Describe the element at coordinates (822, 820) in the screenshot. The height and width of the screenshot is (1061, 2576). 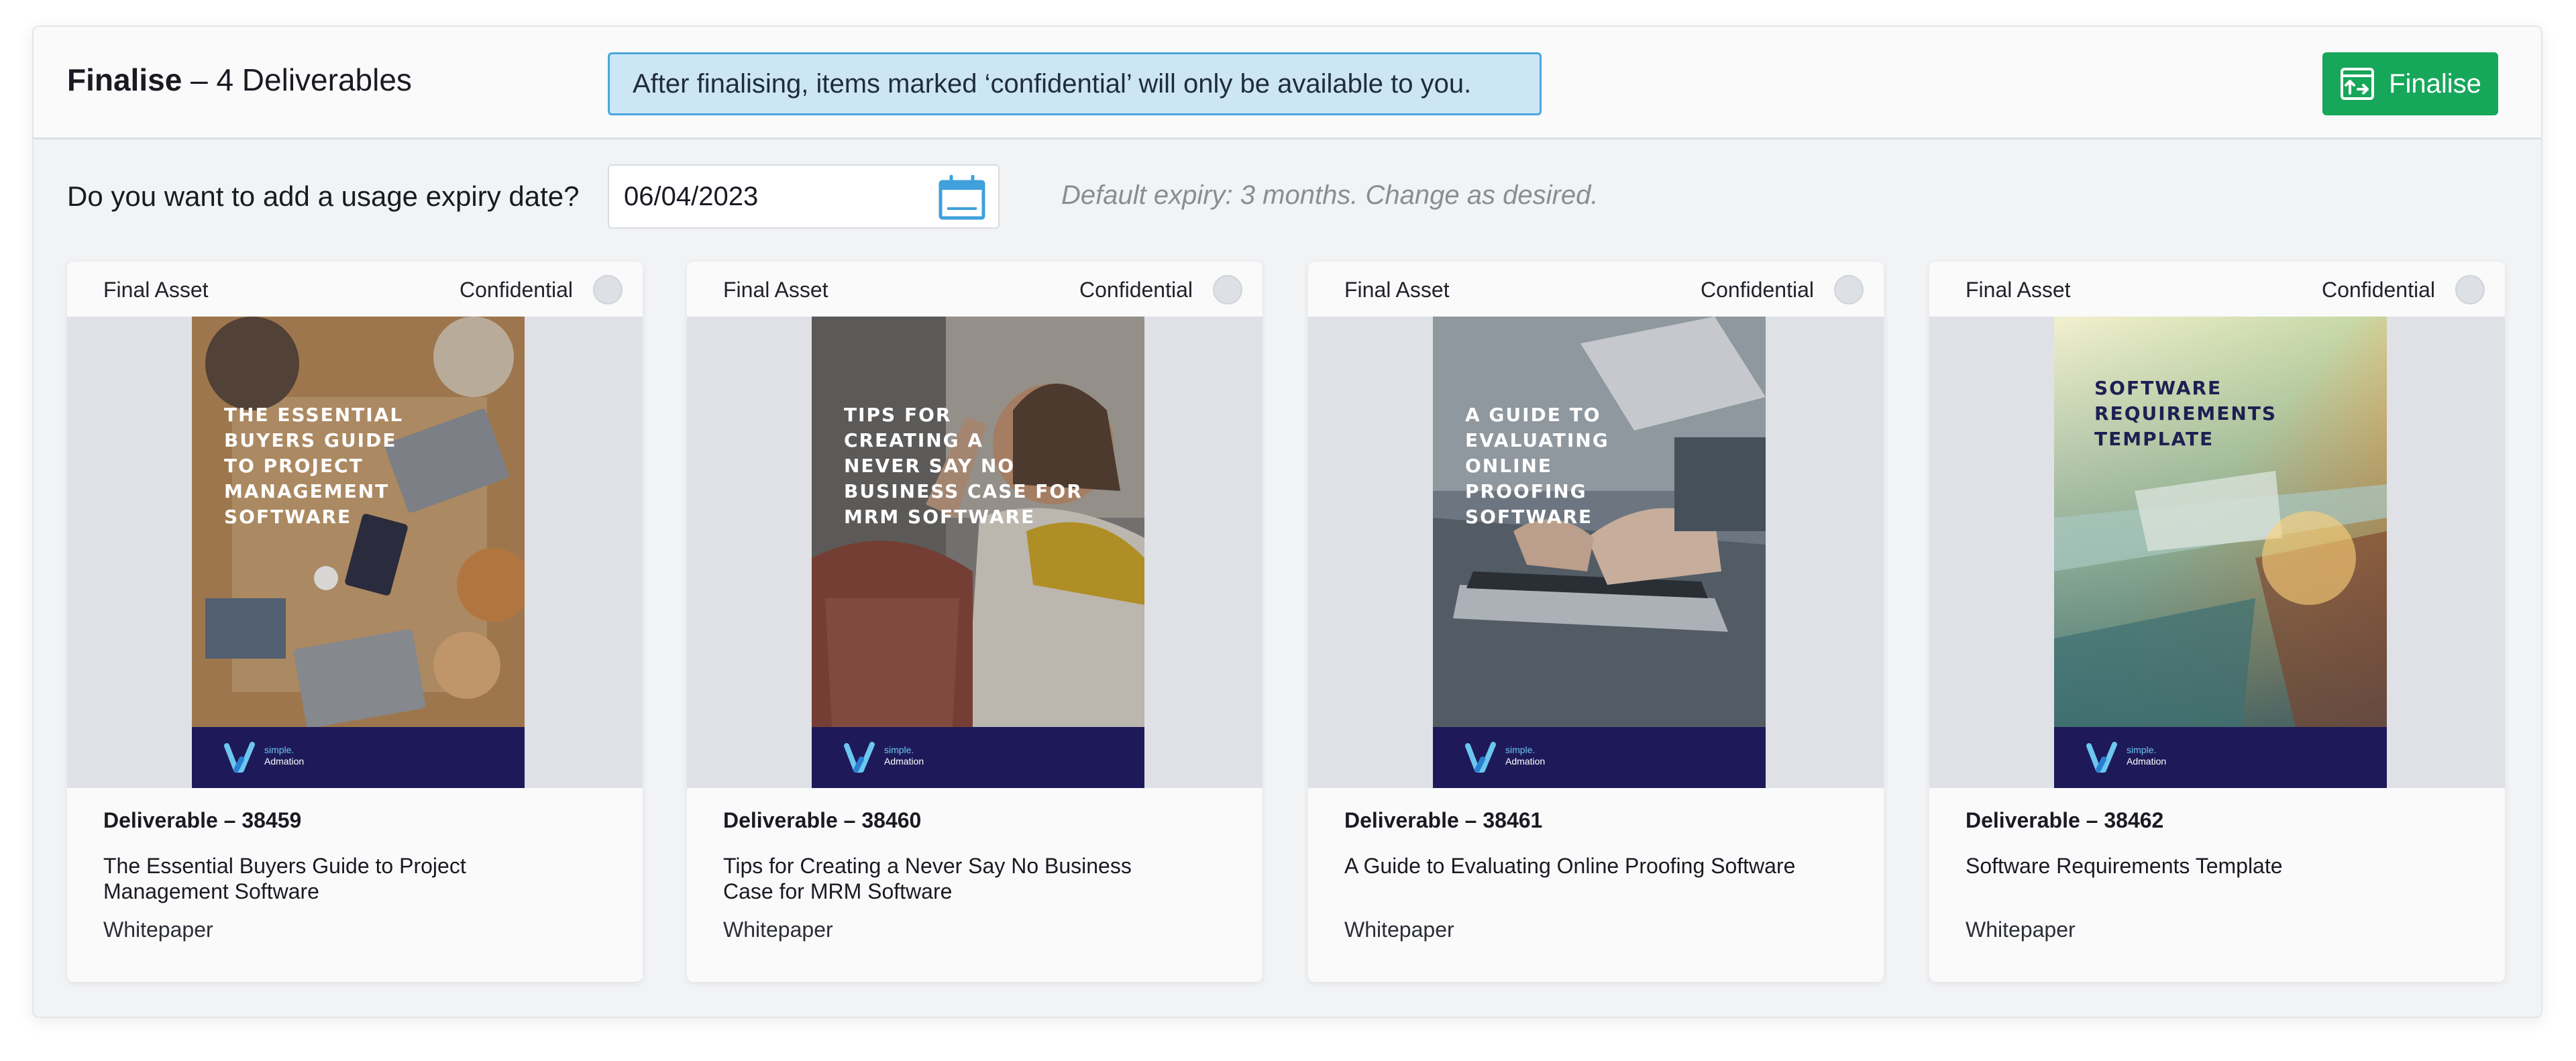
I see `deliverable-id: Deliverable – 38460` at that location.